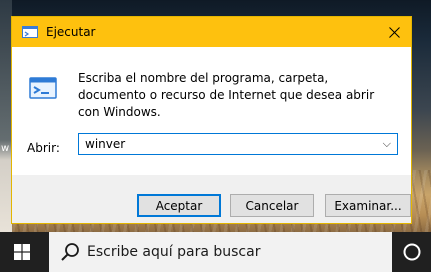  Describe the element at coordinates (5, 148) in the screenshot. I see `background-window-text: w` at that location.